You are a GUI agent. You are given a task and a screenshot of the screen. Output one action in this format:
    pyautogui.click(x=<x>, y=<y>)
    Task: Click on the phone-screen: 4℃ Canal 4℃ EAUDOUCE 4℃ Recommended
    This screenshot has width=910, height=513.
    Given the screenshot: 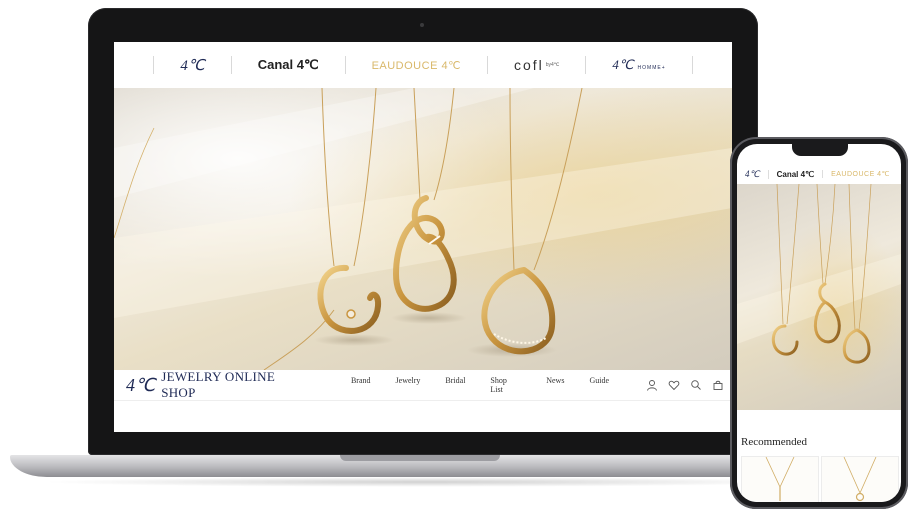 What is the action you would take?
    pyautogui.click(x=819, y=323)
    